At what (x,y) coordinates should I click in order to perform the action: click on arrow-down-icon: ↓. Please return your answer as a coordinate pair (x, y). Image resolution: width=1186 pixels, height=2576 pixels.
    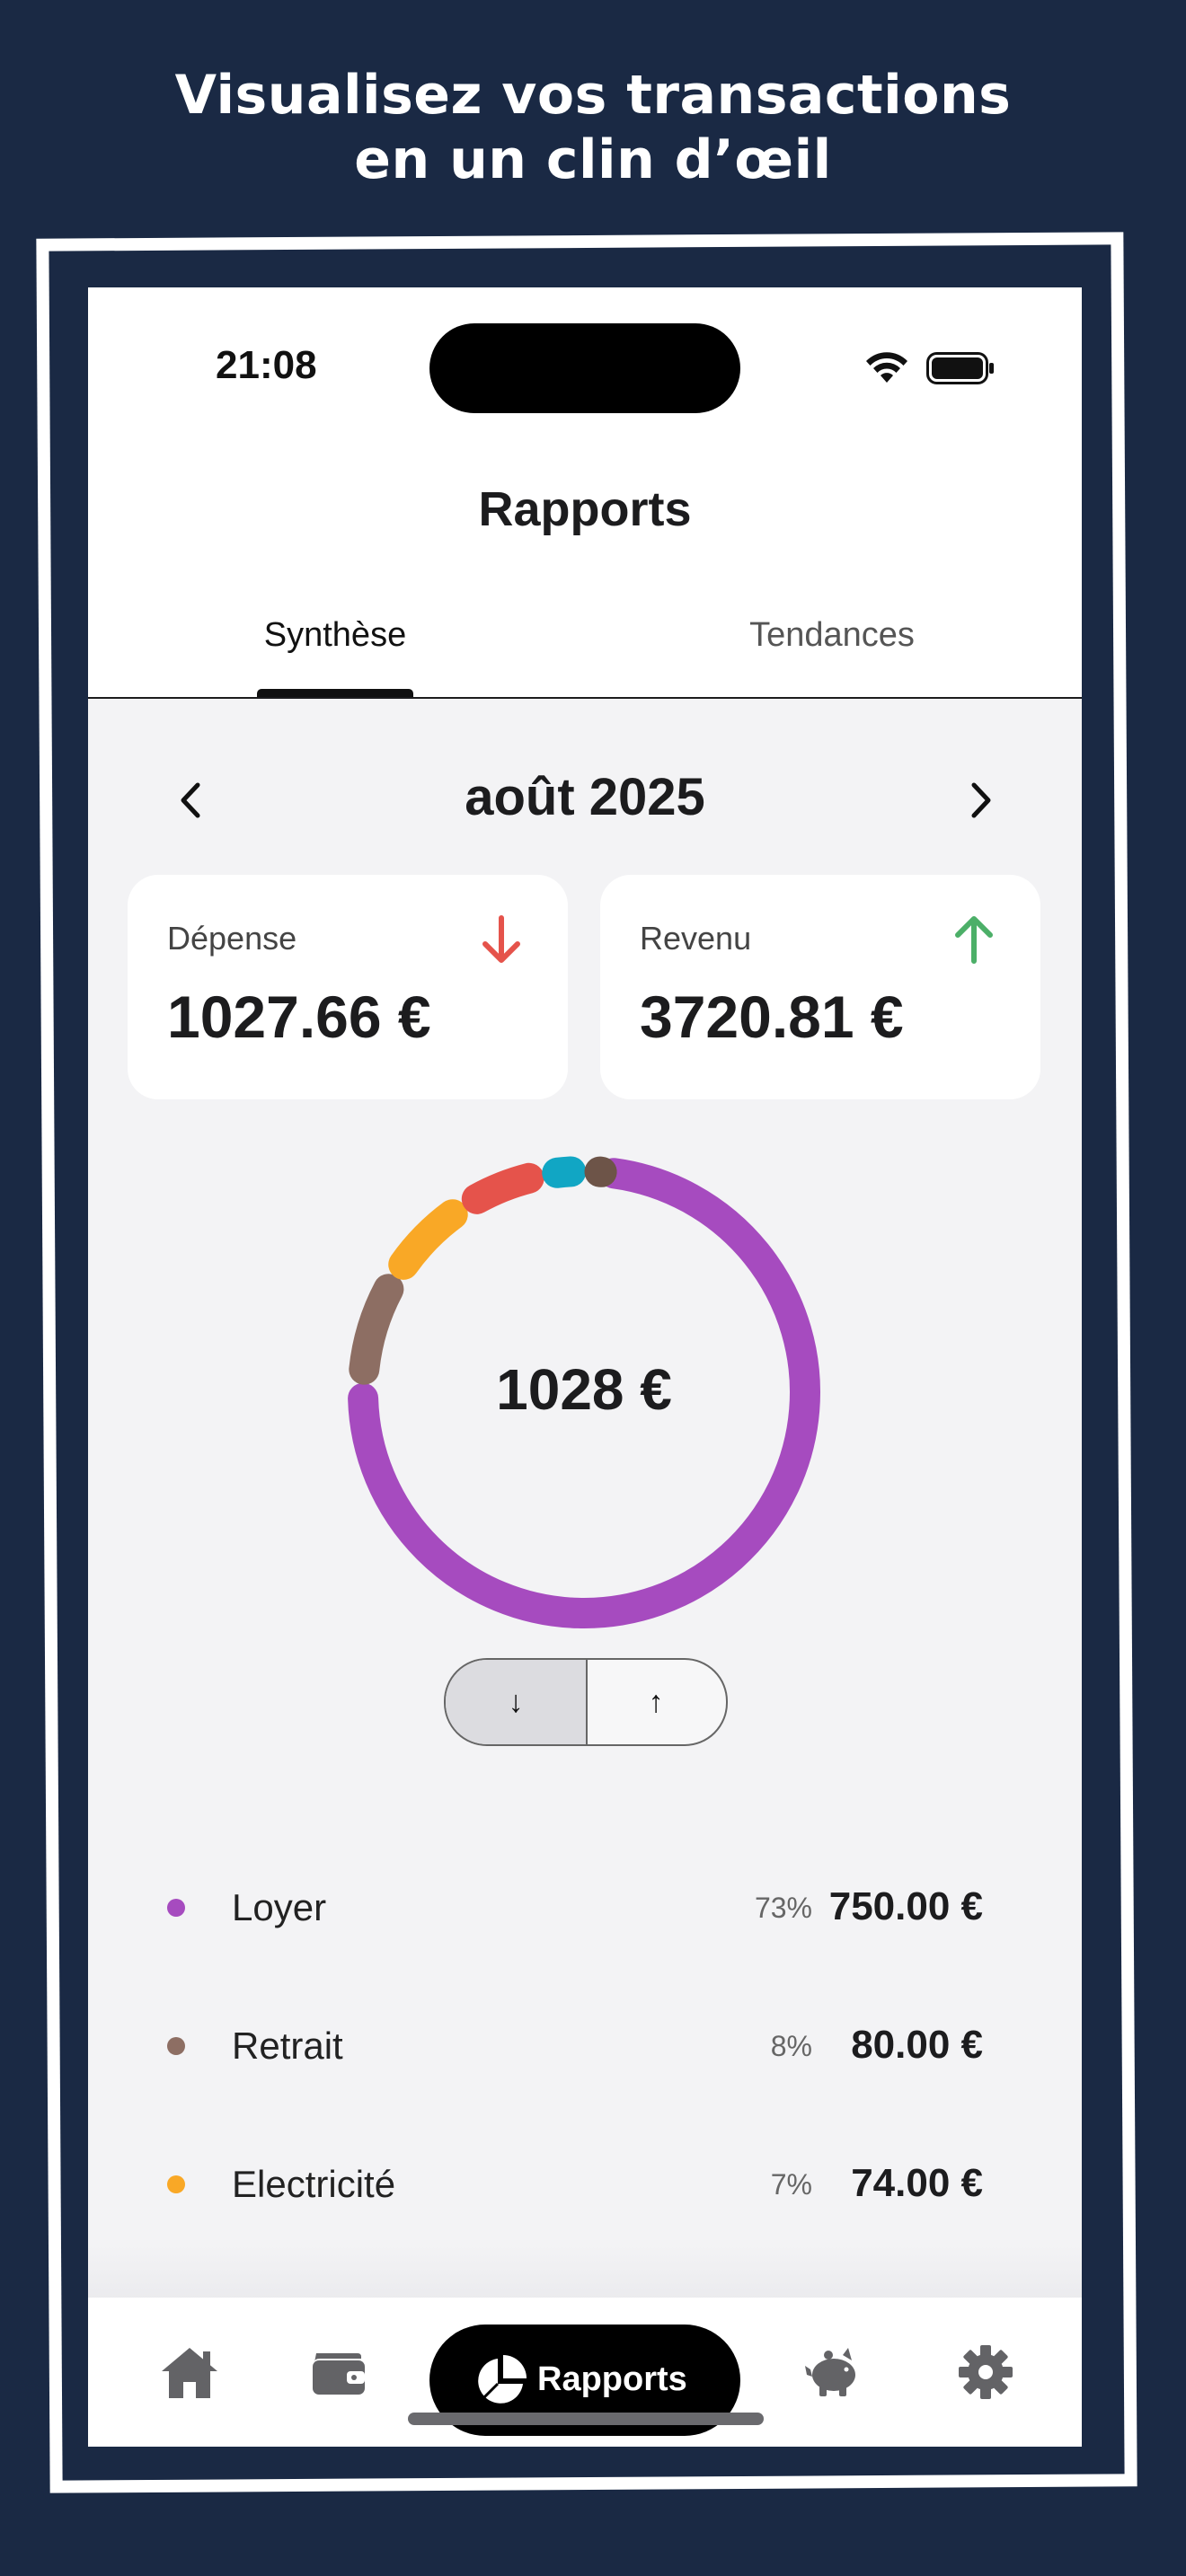
    Looking at the image, I should click on (516, 1701).